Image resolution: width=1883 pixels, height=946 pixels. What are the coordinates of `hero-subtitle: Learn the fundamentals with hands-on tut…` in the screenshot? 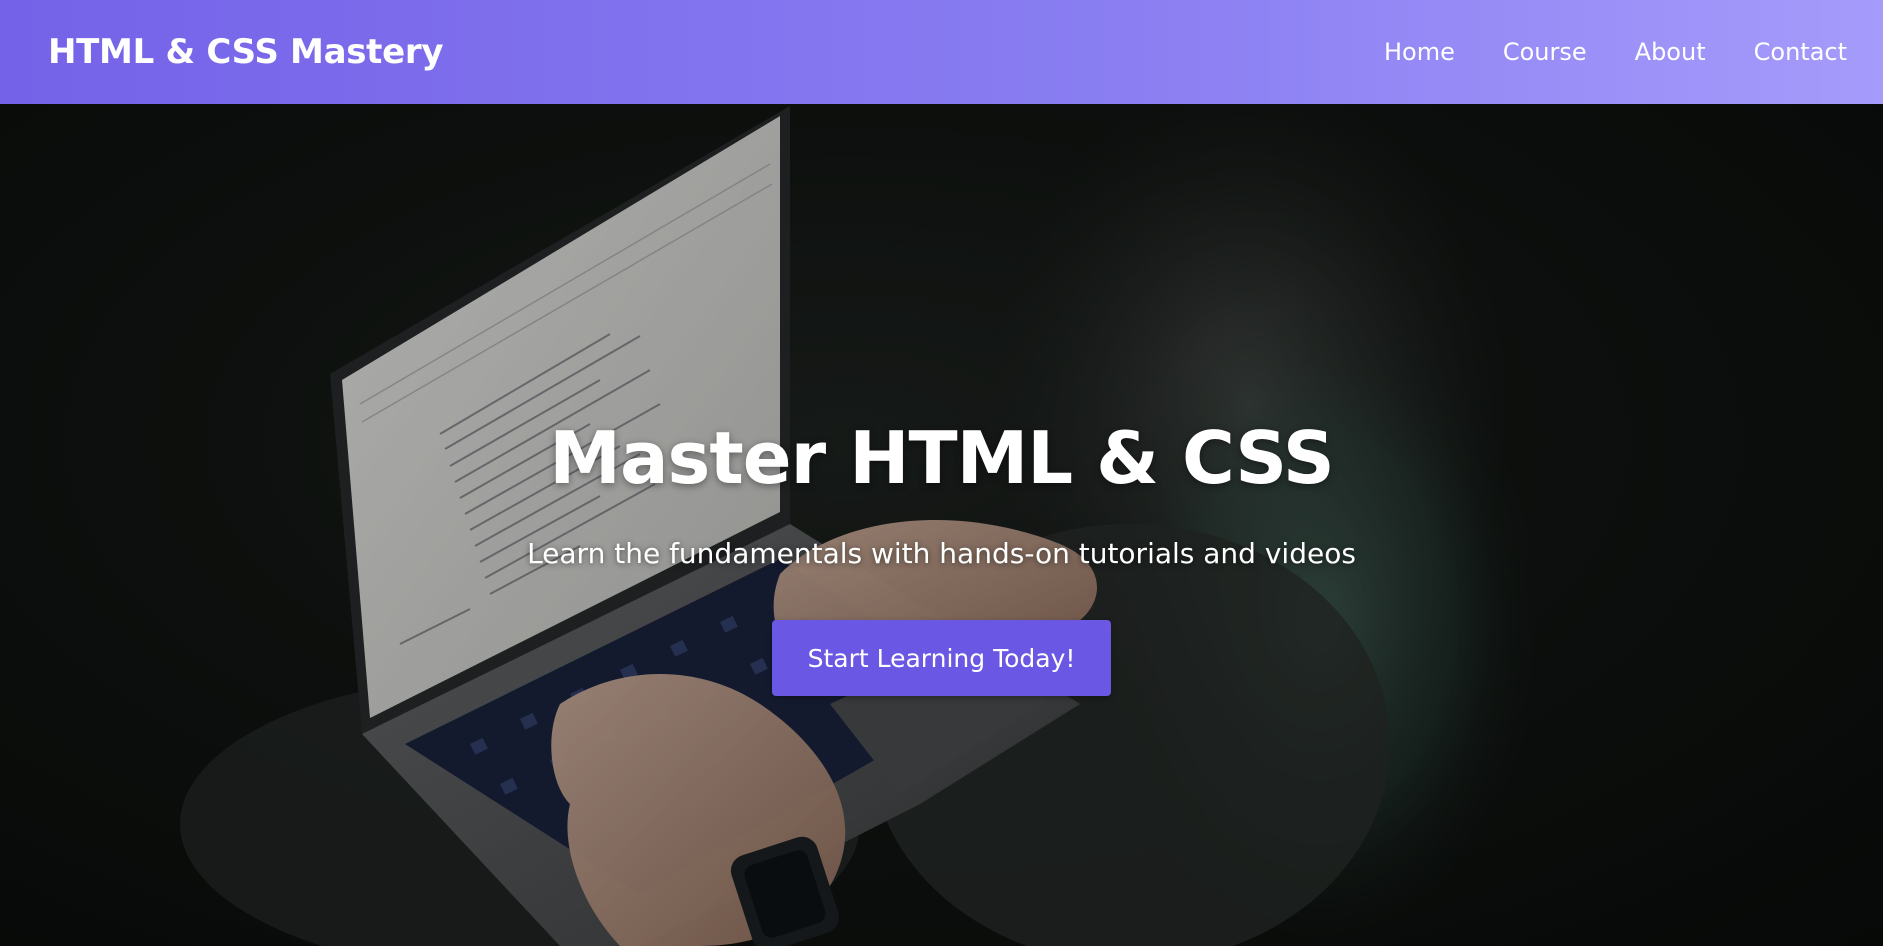 It's located at (941, 553).